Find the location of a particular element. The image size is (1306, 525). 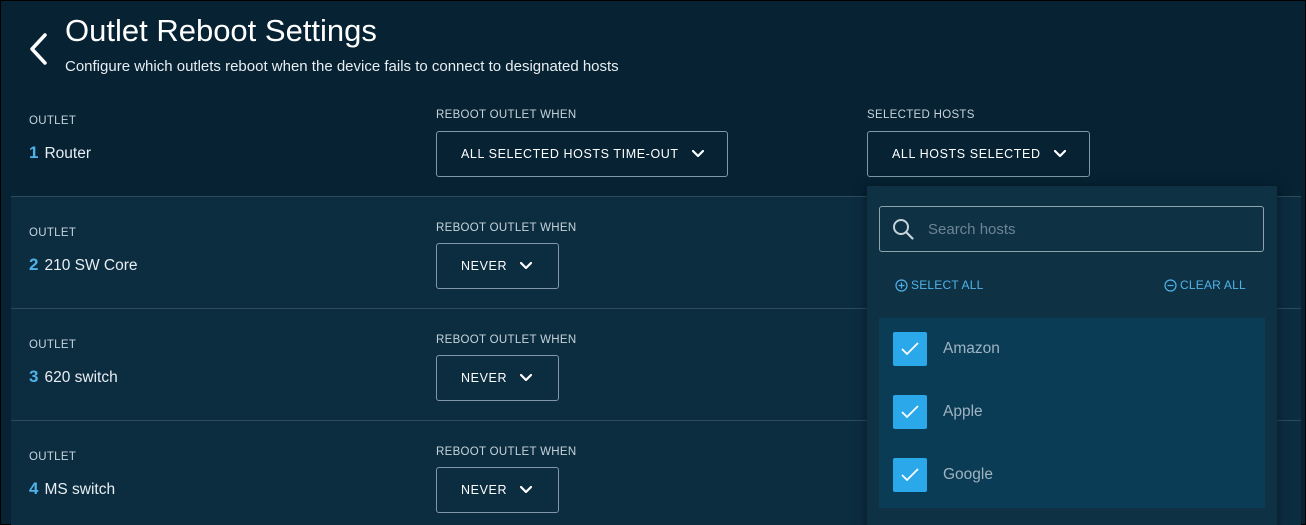

reboot-when-dropdown: ALL SELECTED HOSTS TIME-OUT is located at coordinates (582, 154).